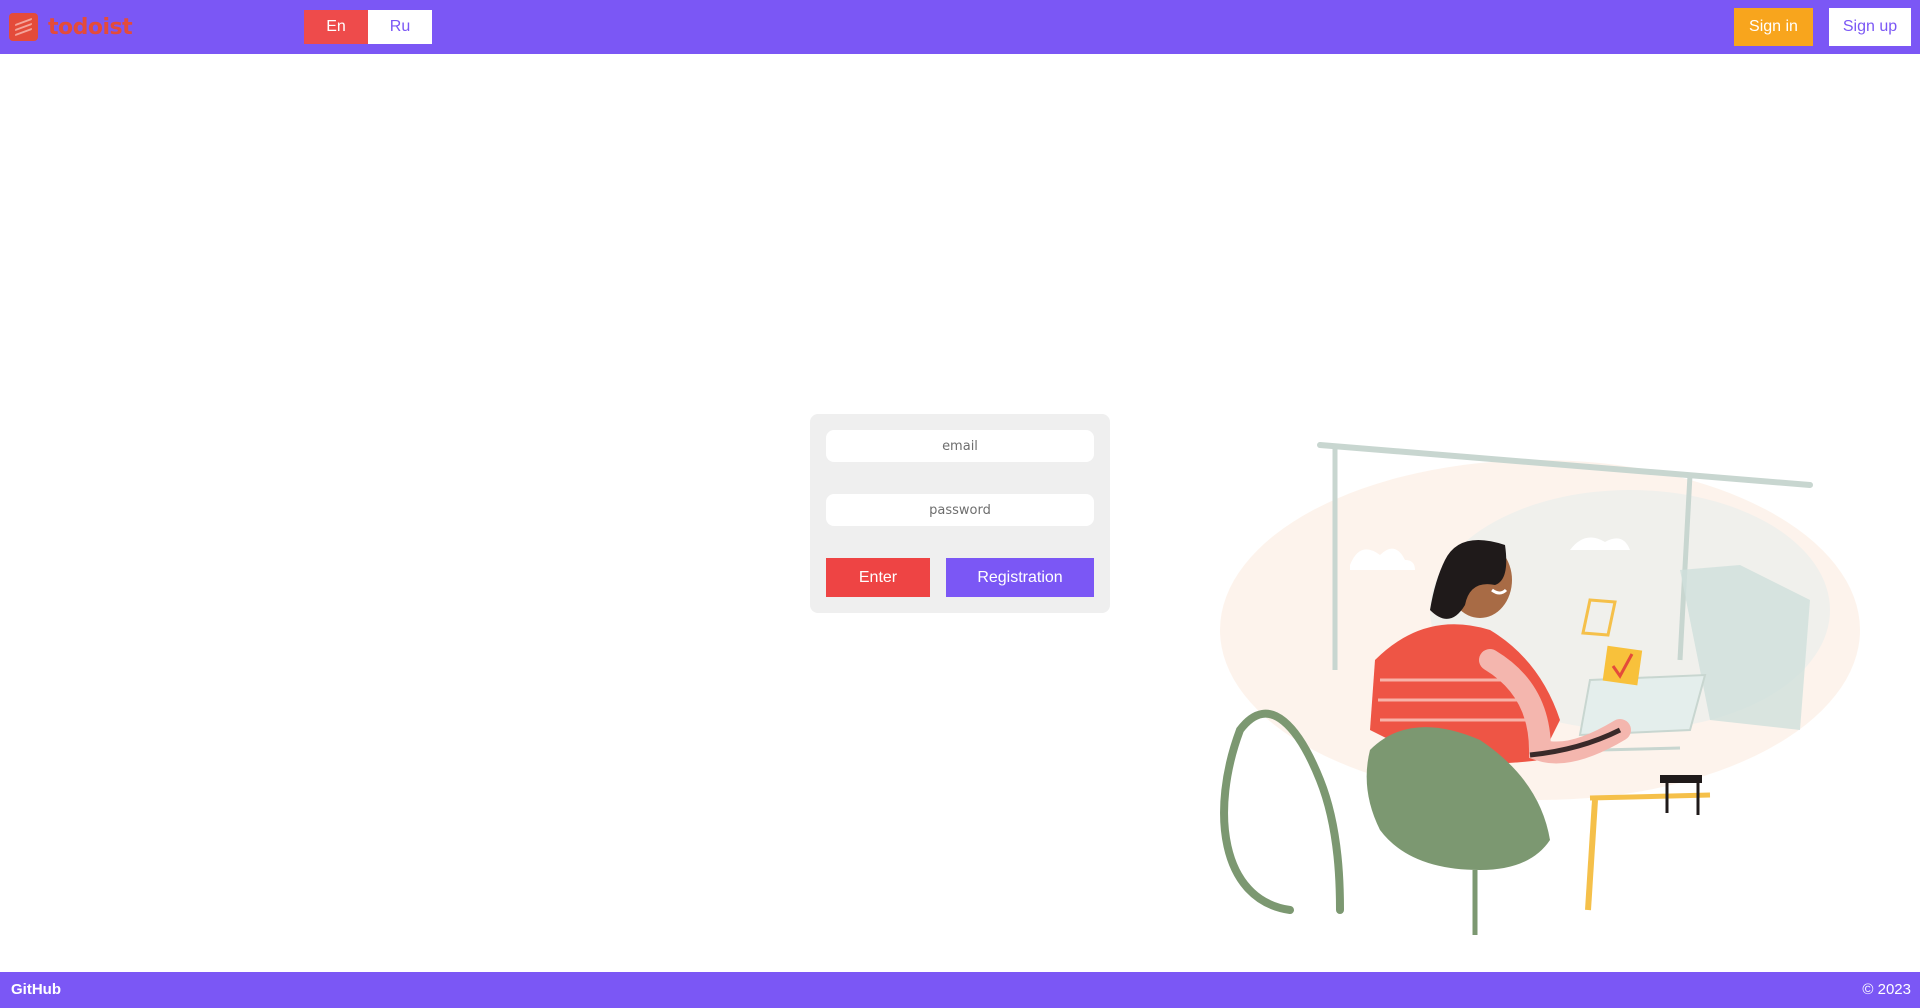  I want to click on language-en-button: En, so click(336, 27).